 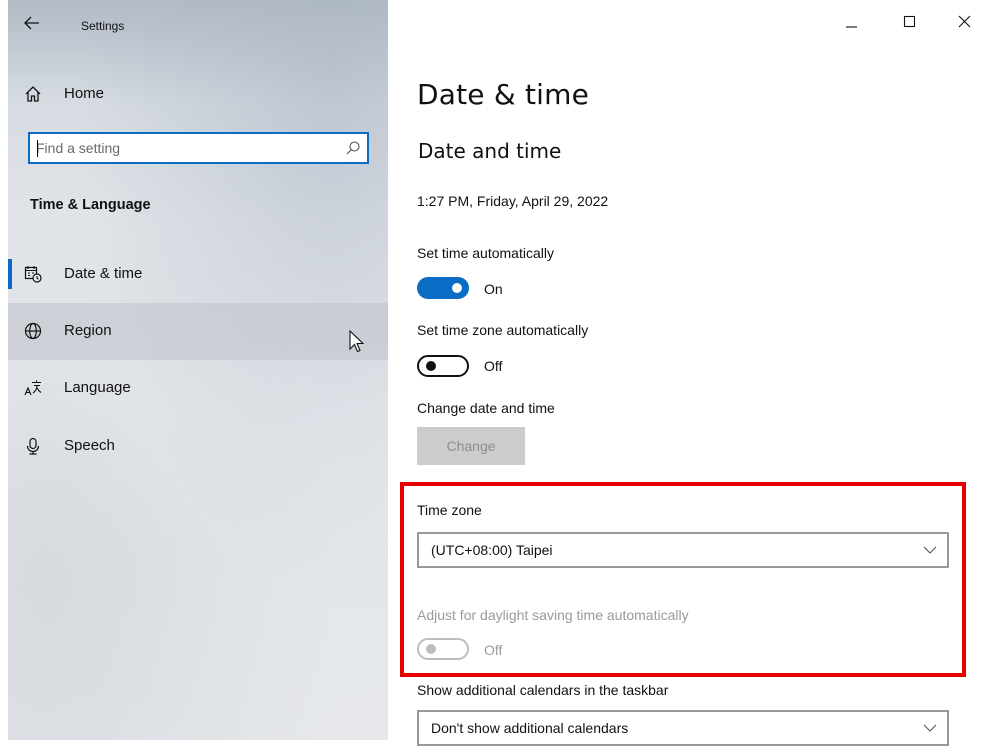 I want to click on change-date-time-label: Change date and time, so click(x=486, y=408).